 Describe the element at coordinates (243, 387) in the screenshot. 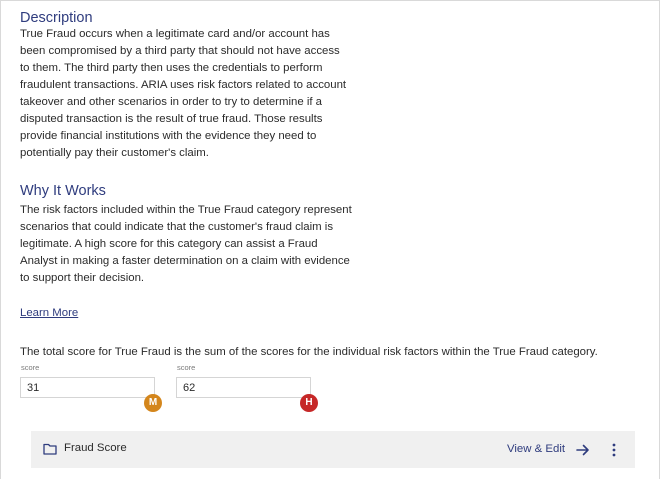

I see `score-field-high: 62` at that location.